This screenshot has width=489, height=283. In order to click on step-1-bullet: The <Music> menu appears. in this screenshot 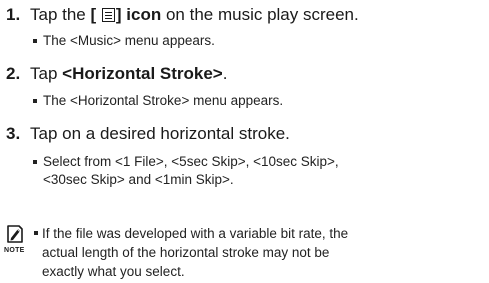, I will do `click(124, 40)`.